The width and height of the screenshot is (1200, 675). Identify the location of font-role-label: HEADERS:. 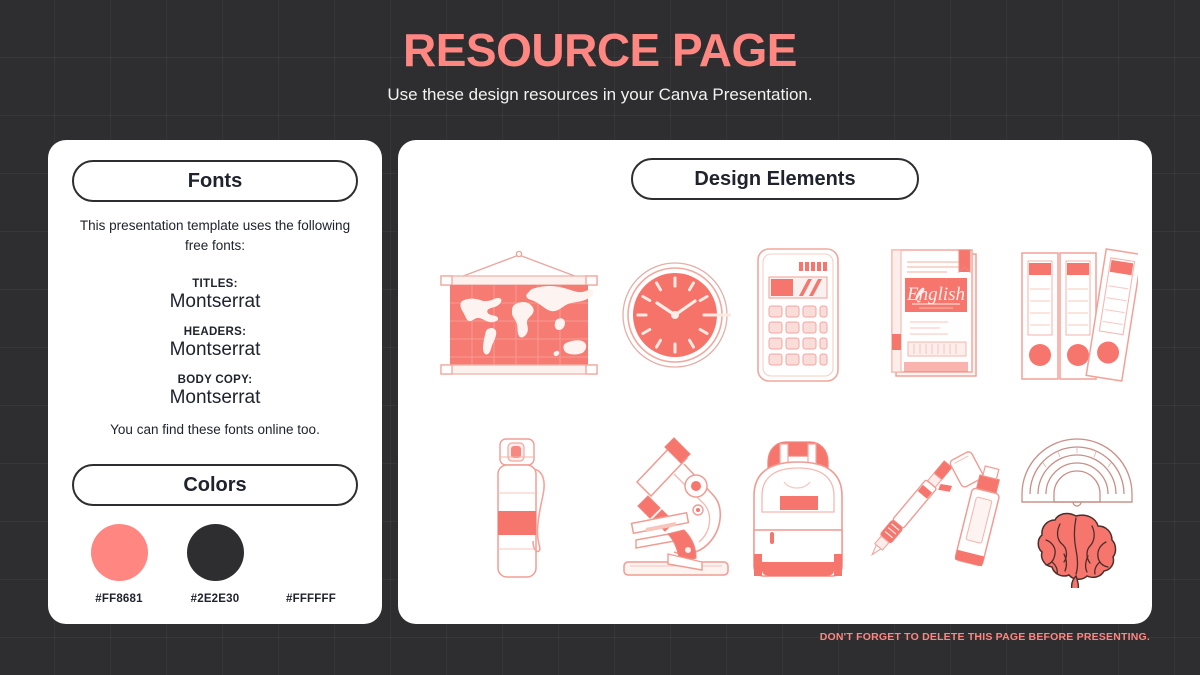
(215, 332).